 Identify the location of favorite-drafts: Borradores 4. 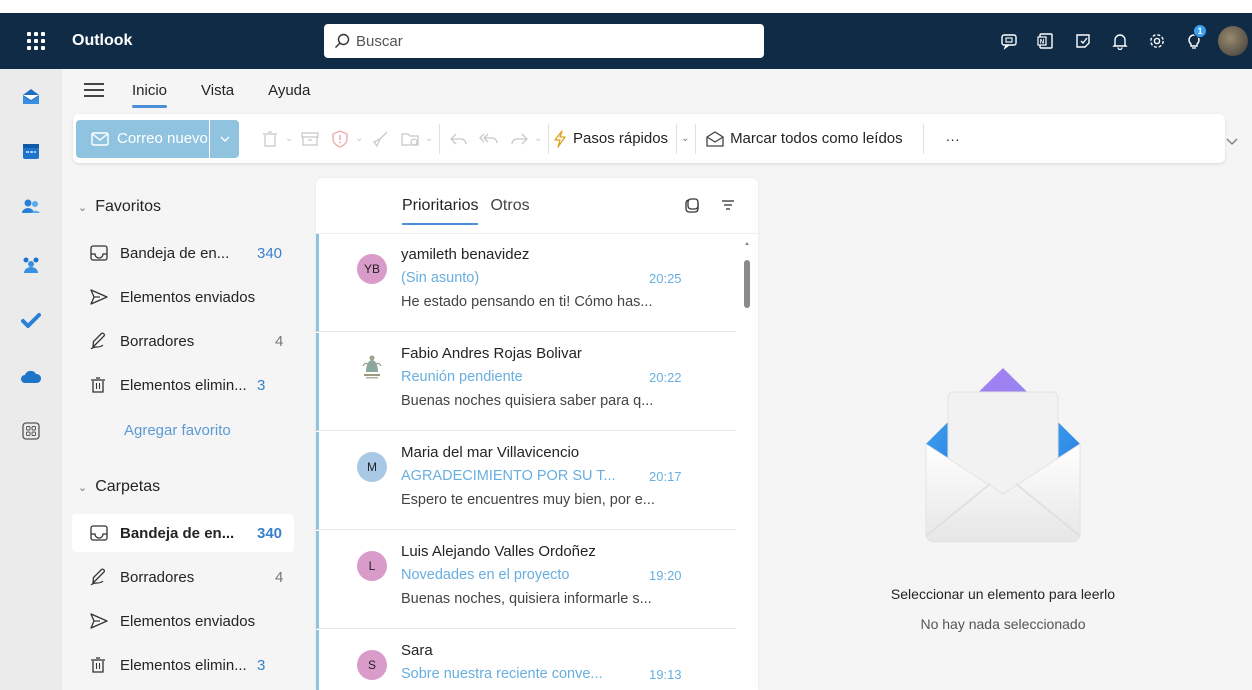
(183, 341).